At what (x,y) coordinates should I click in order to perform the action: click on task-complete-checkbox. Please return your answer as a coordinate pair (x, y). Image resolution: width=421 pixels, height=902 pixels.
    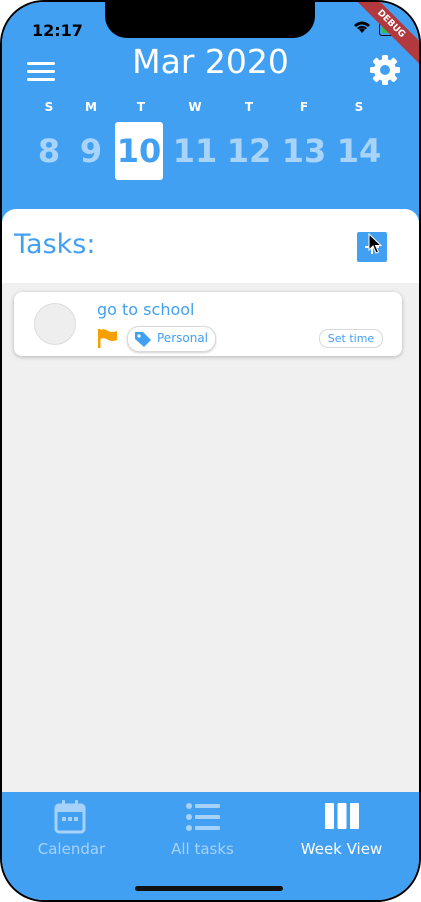
    Looking at the image, I should click on (55, 324).